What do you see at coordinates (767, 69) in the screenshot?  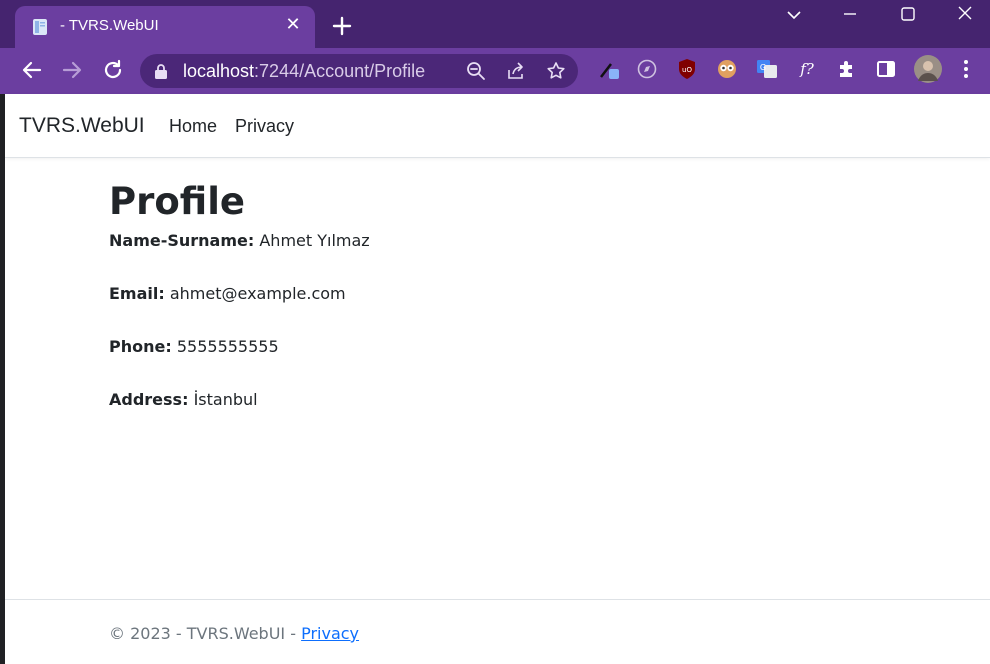 I see `google-translate-icon: G` at bounding box center [767, 69].